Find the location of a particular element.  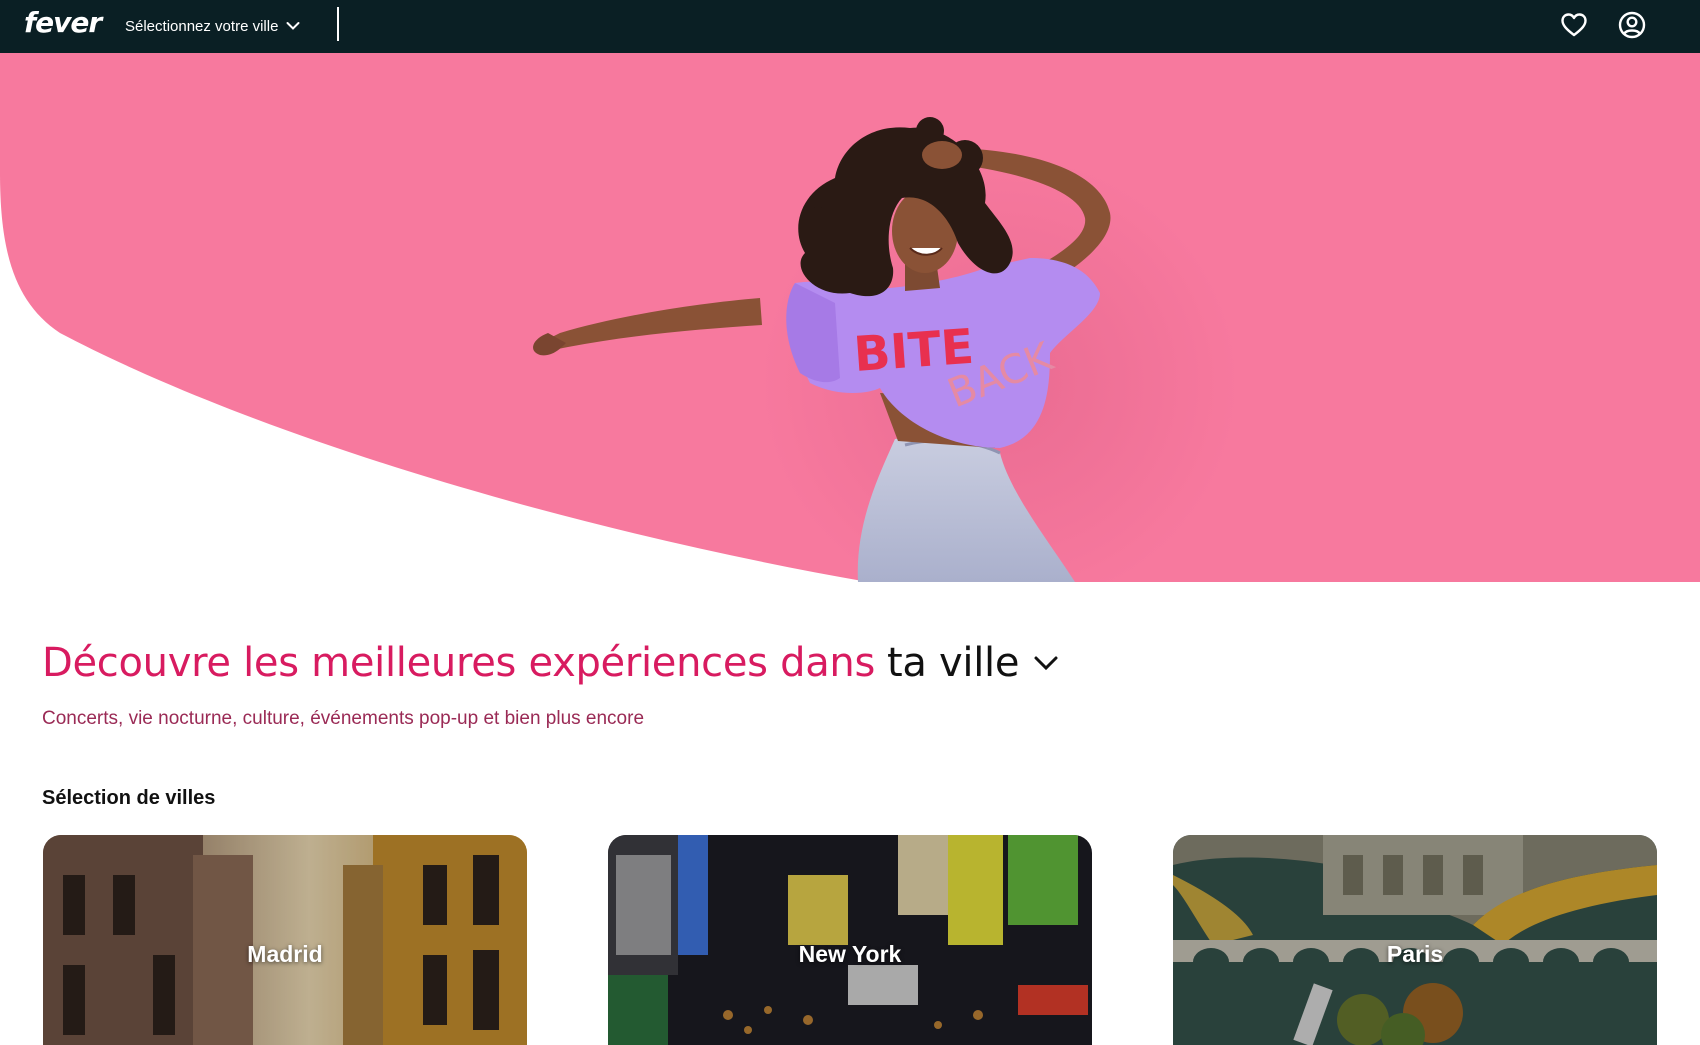

city-card-paris: Paris is located at coordinates (1415, 940).